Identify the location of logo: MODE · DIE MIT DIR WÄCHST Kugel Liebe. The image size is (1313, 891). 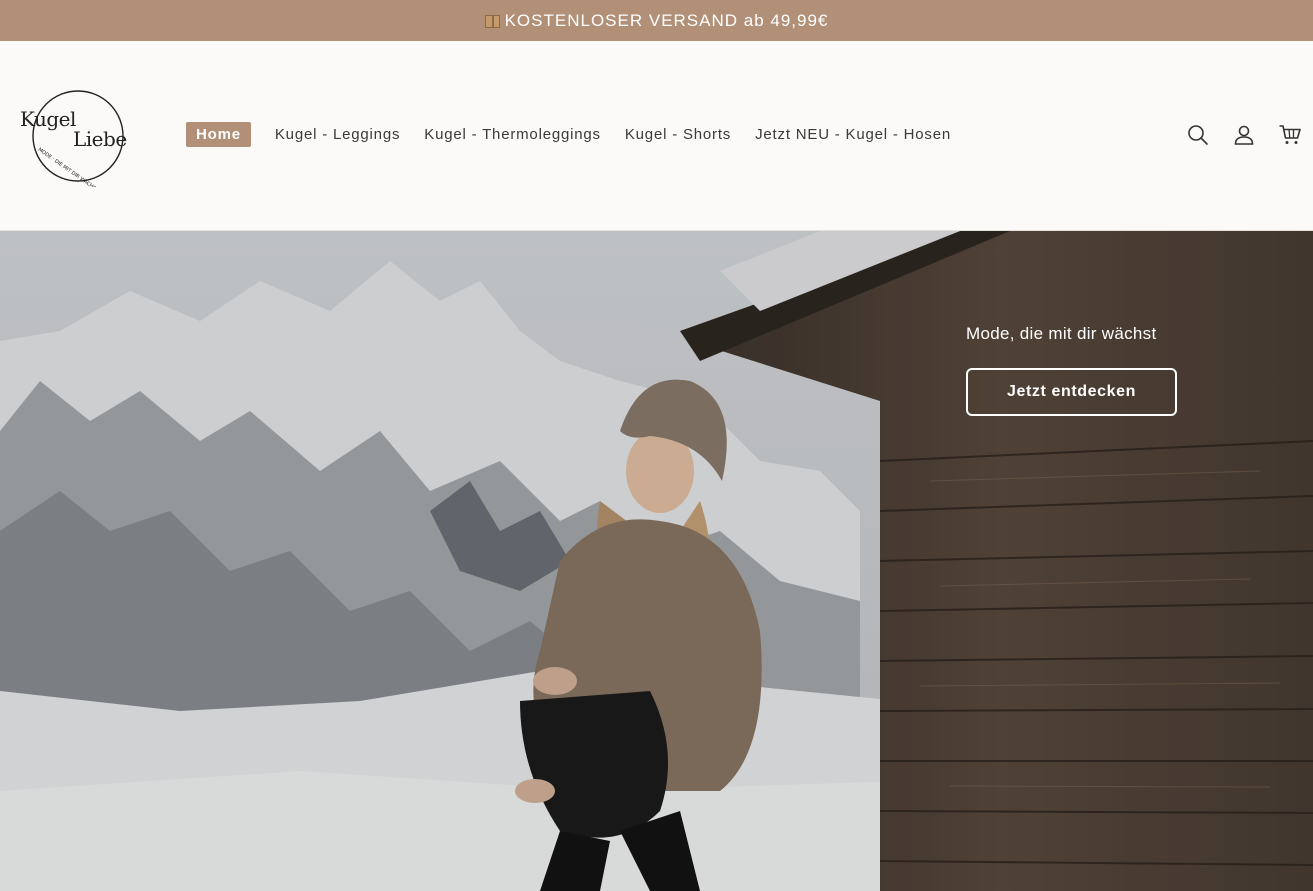
(77, 137).